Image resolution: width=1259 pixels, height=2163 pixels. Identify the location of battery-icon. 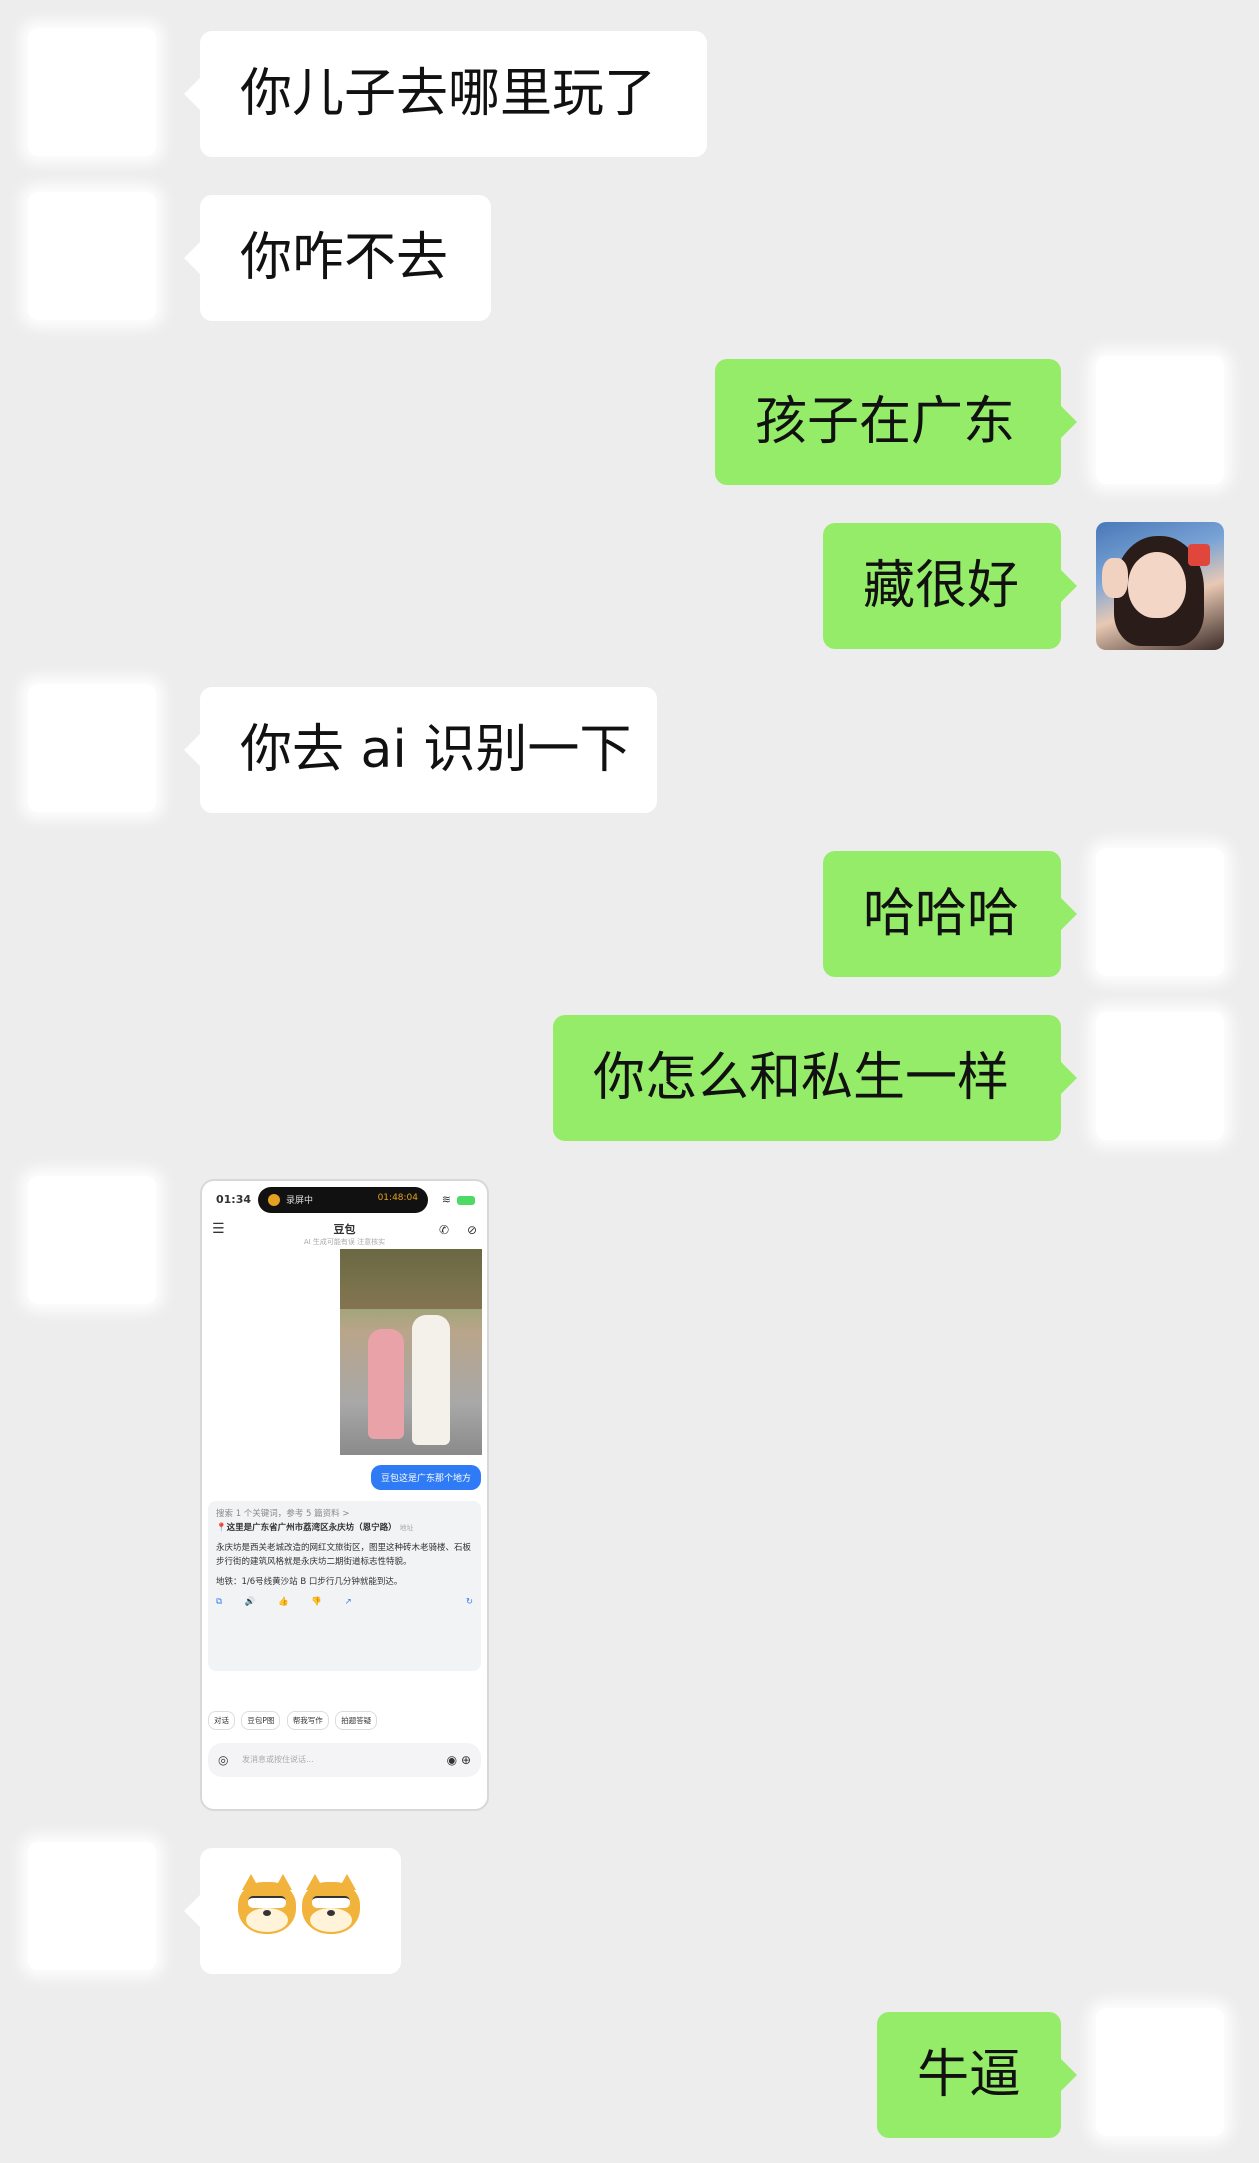
(466, 1200).